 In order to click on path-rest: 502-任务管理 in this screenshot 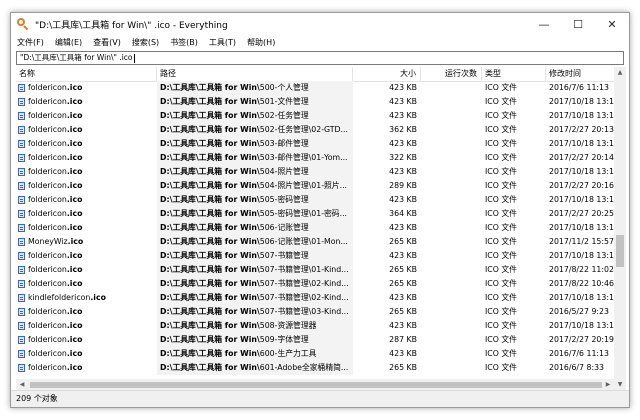, I will do `click(284, 115)`.